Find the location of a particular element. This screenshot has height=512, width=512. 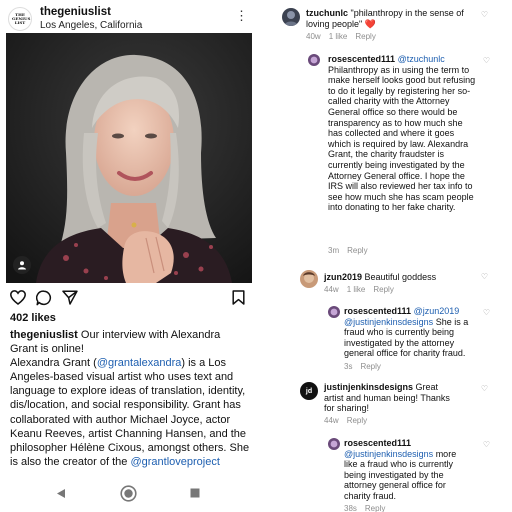

caption-text-a: Alexandra Grant ( is located at coordinates (53, 363).